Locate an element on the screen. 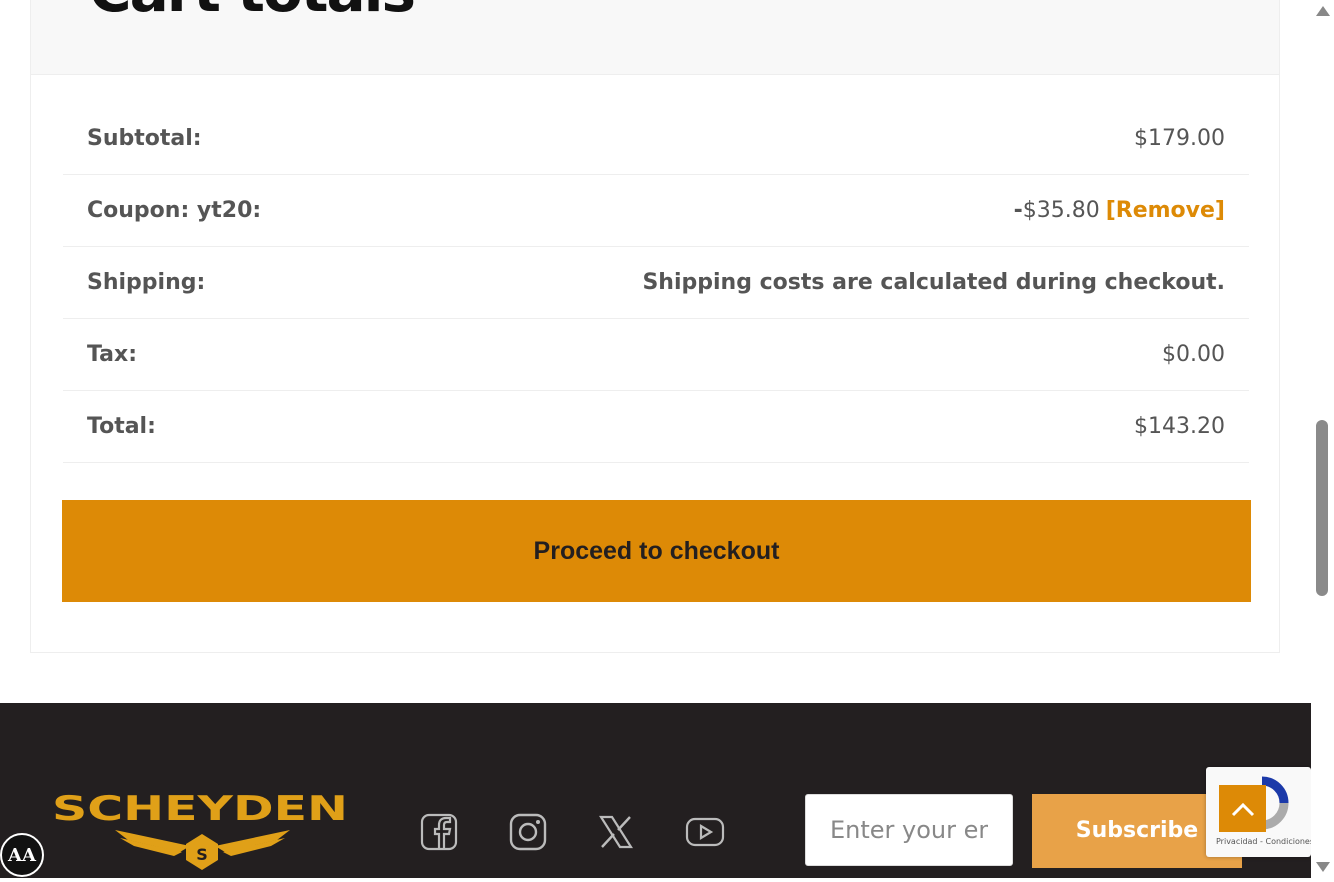 This screenshot has height=882, width=1334. recaptcha-terms: Privacidad - Condiciones is located at coordinates (1265, 841).